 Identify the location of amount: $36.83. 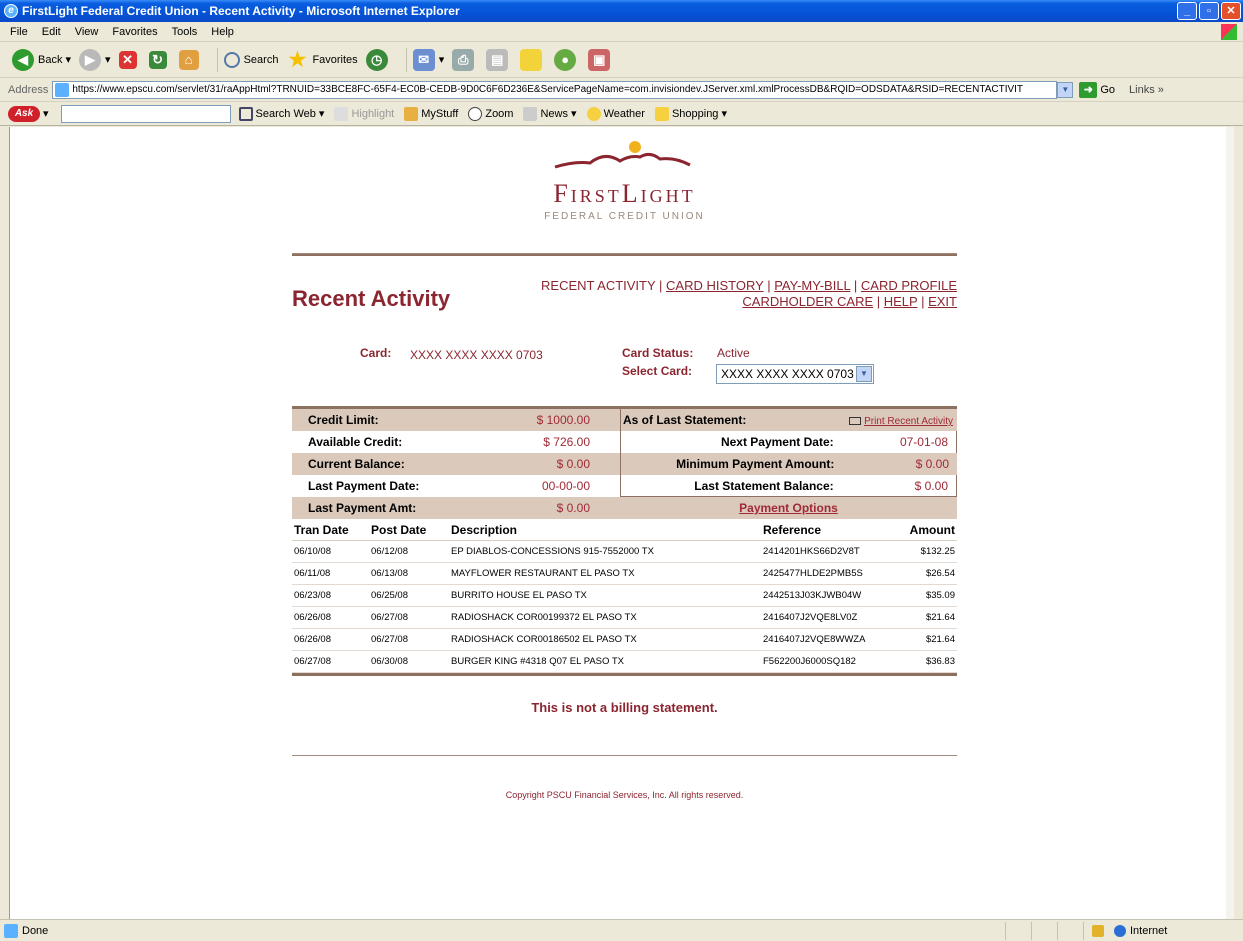
(940, 661).